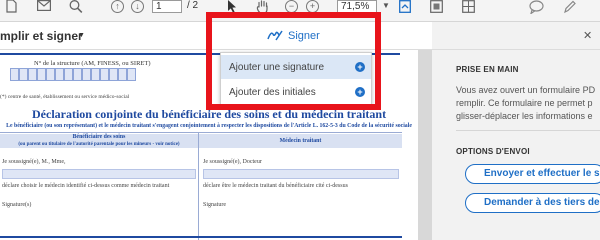  What do you see at coordinates (232, 162) in the screenshot?
I see `doctor-name-label: Je soussigné(e), Docteur` at bounding box center [232, 162].